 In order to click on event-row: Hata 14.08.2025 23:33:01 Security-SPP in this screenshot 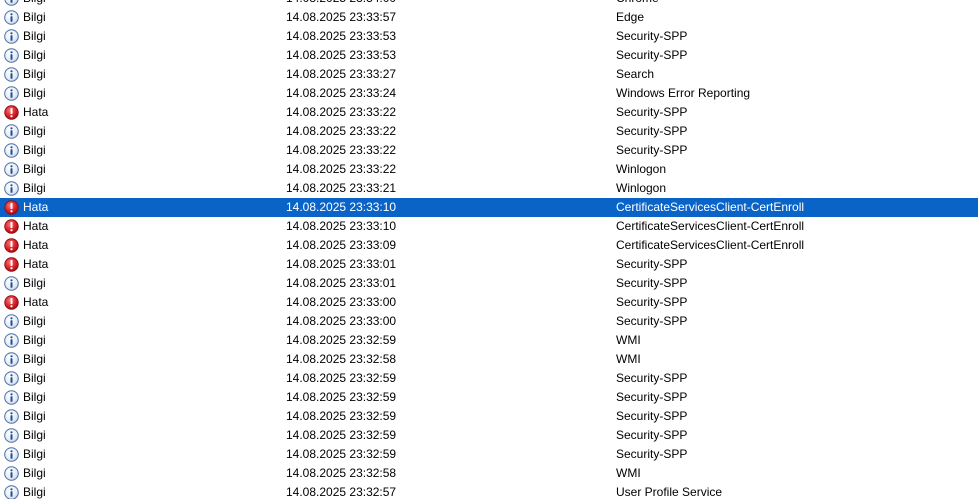, I will do `click(489, 264)`.